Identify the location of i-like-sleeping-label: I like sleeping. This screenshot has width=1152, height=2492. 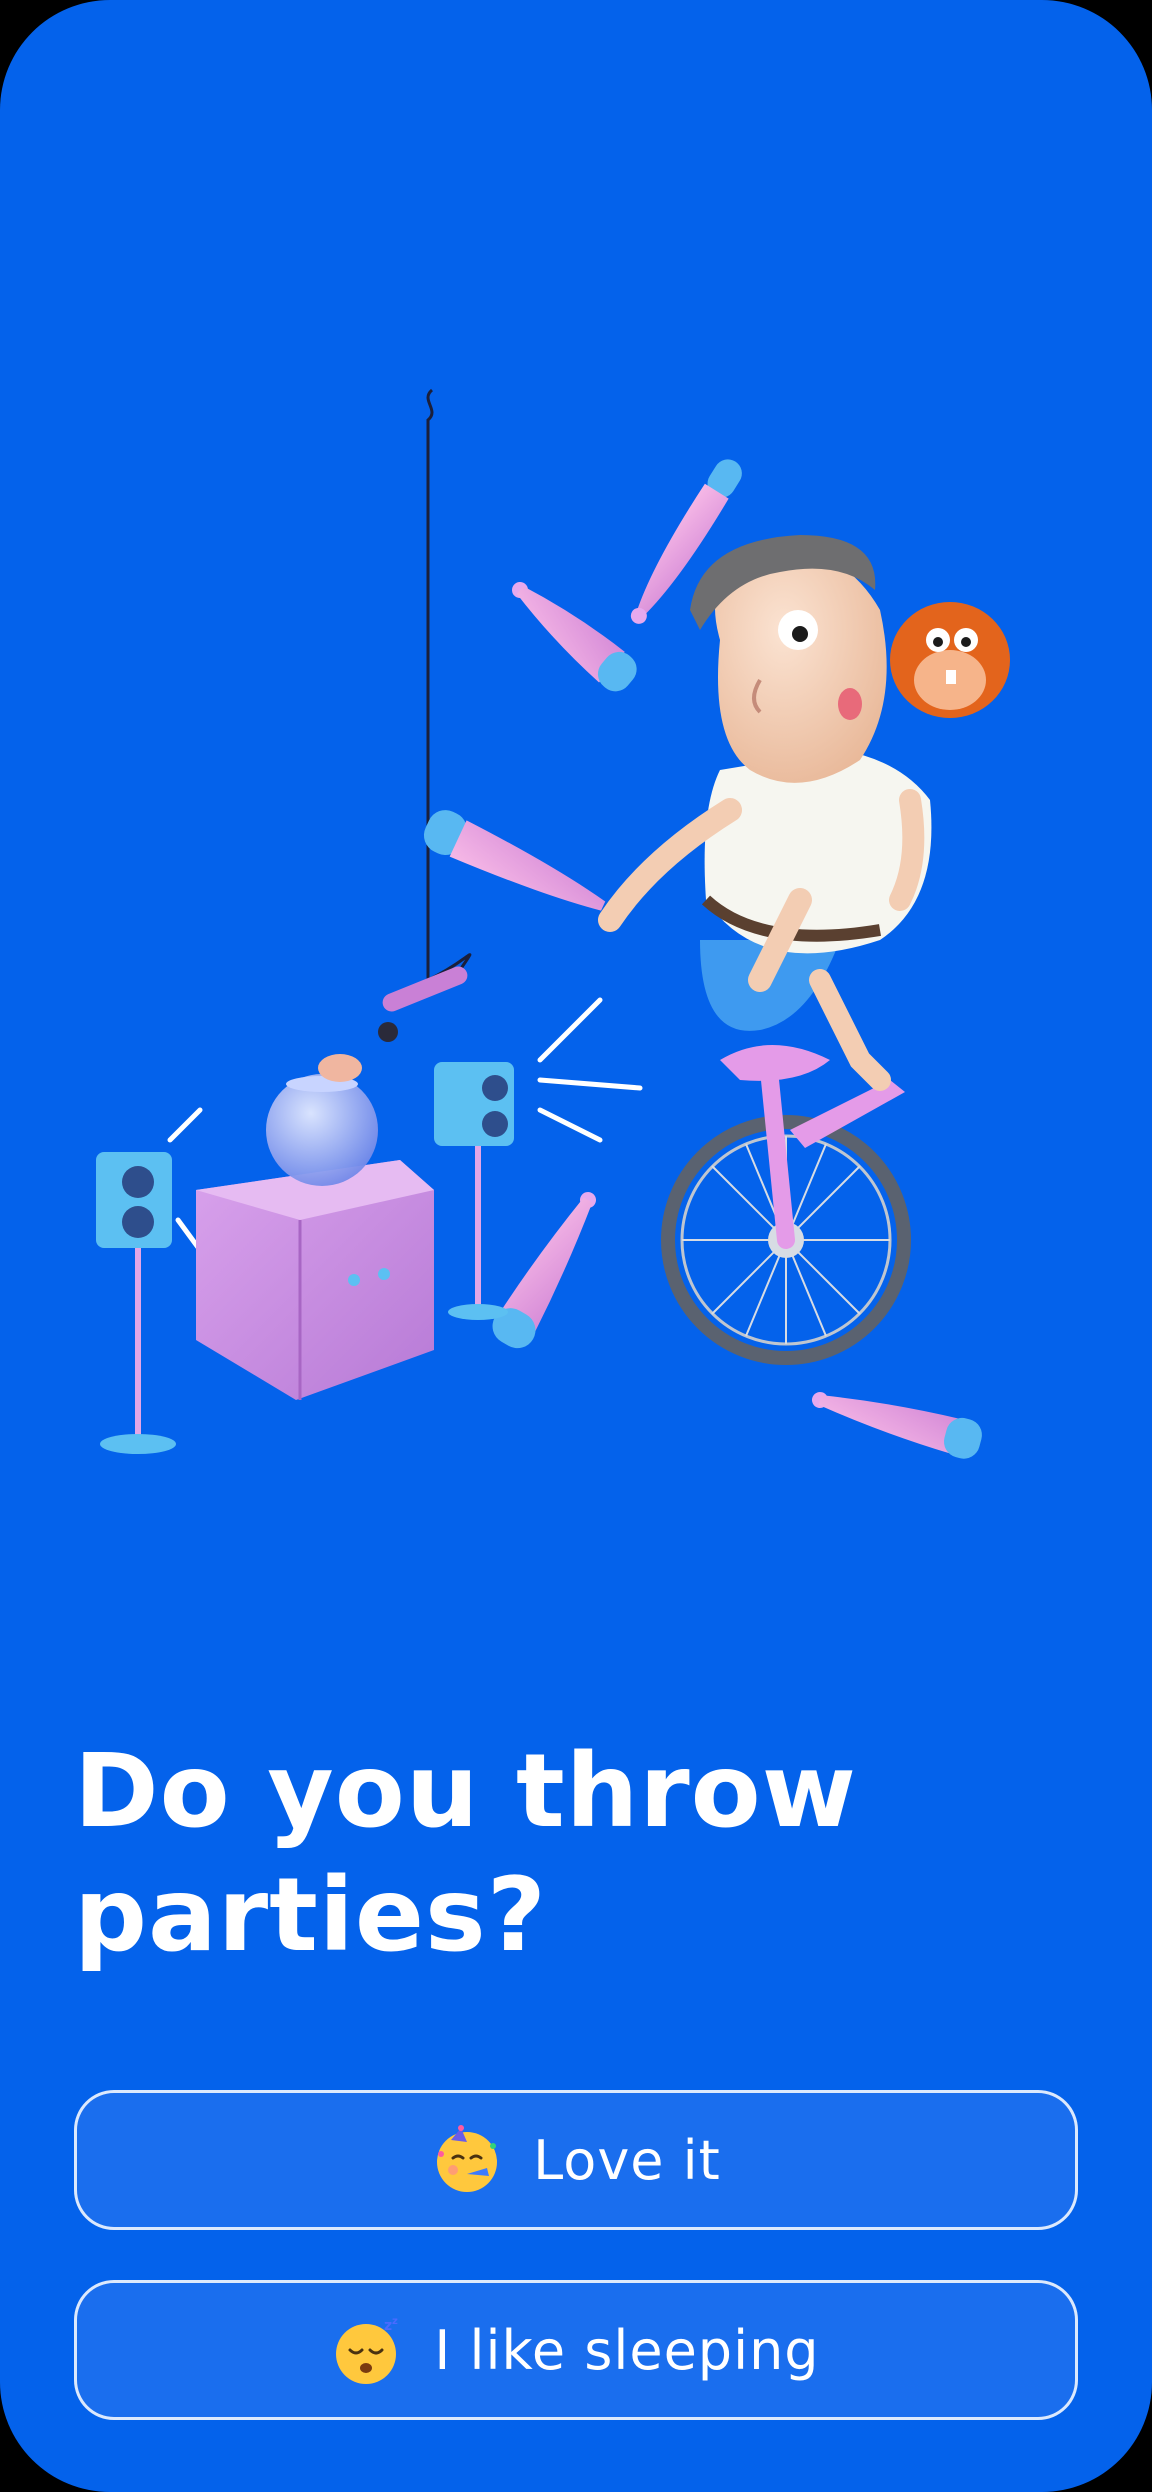
(627, 2350).